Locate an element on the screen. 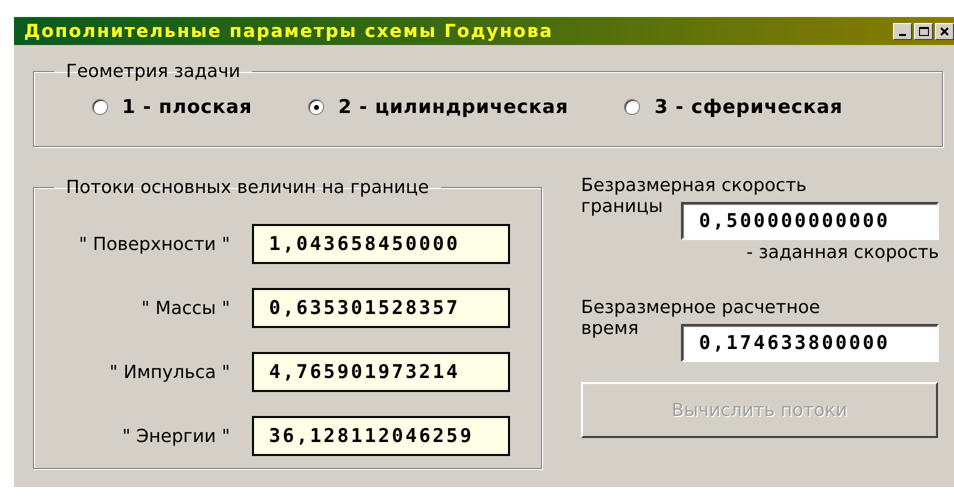 This screenshot has height=504, width=954. field-label: Безразмерное расчетное is located at coordinates (701, 307).